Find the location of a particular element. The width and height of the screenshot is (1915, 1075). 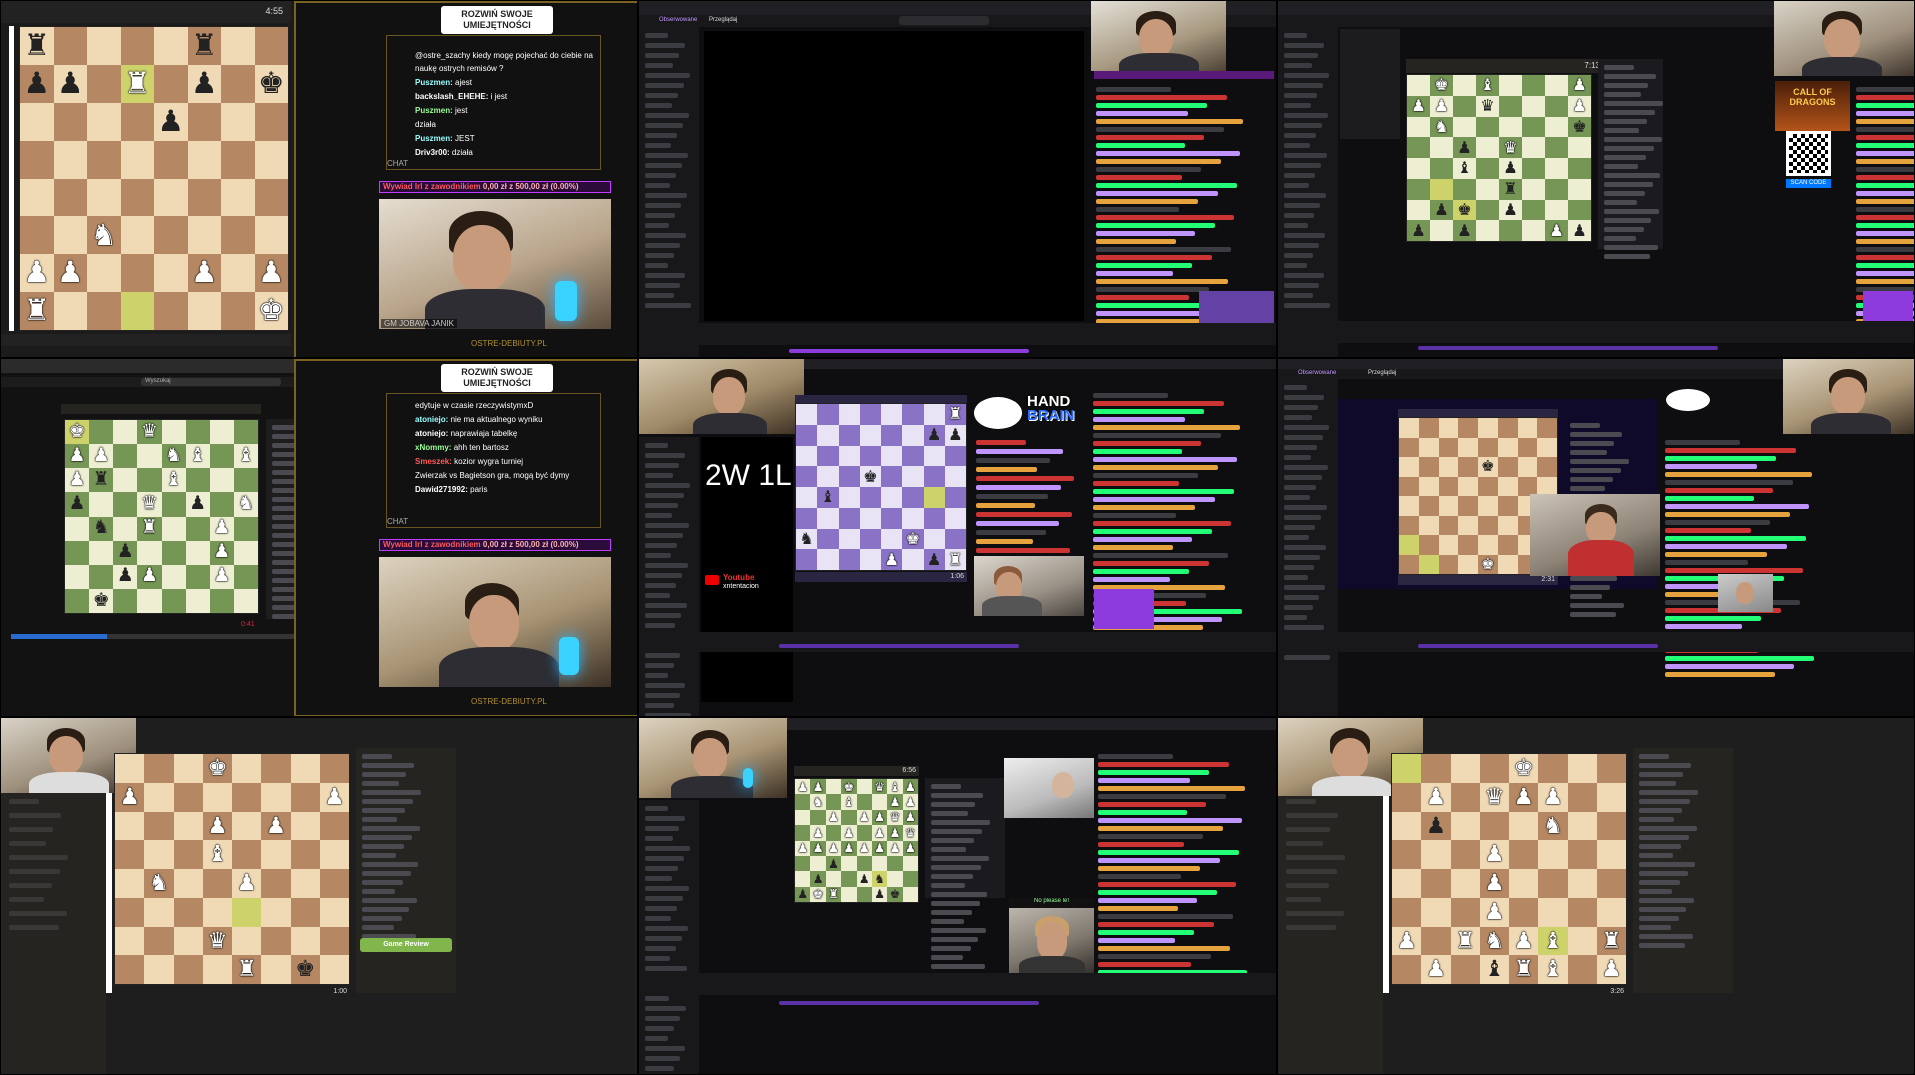

tab-browse: Przeglądaj is located at coordinates (1382, 373).